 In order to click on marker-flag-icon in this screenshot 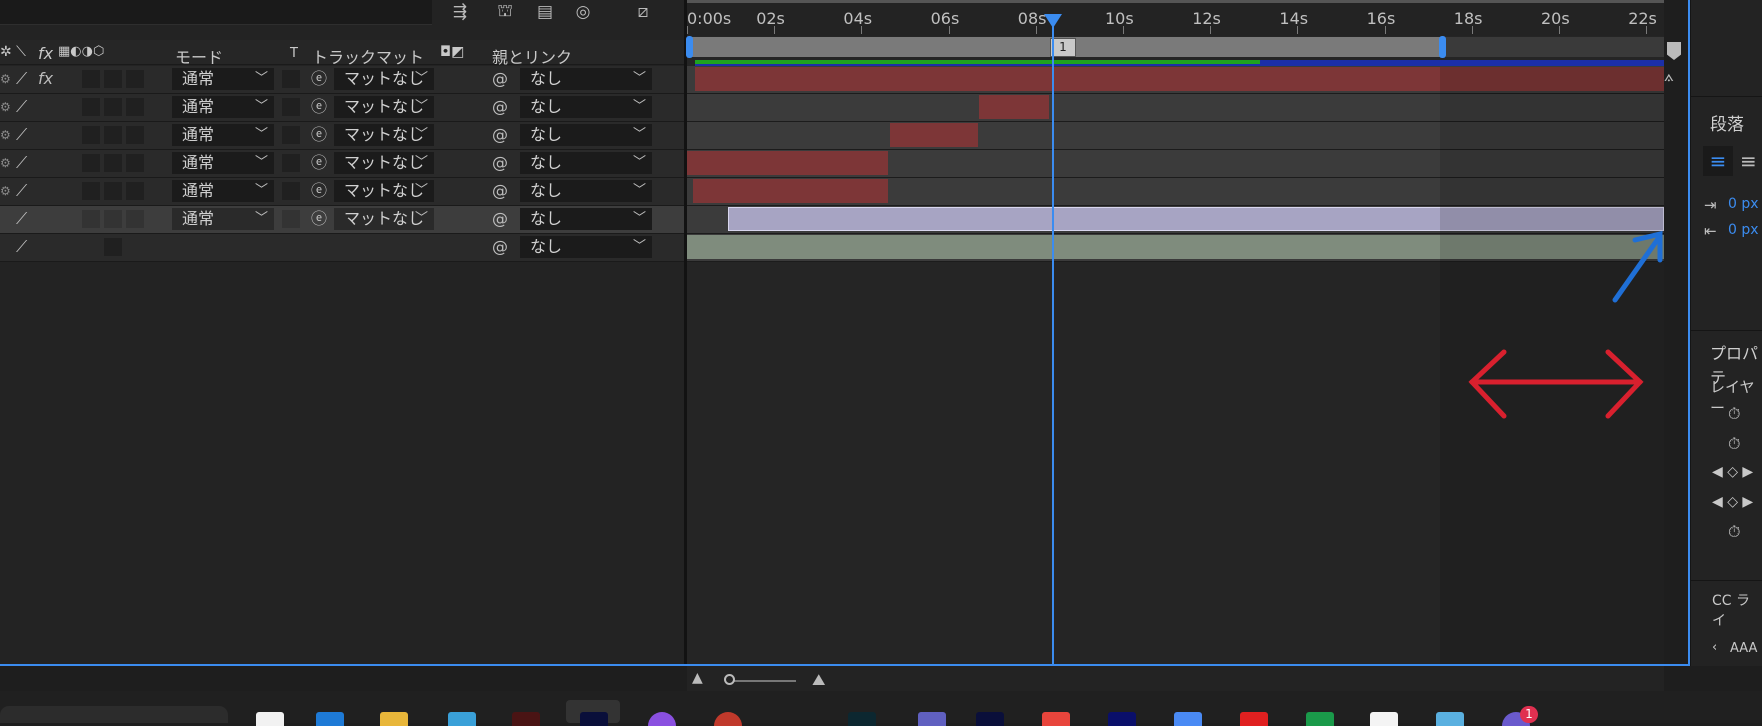, I will do `click(1674, 51)`.